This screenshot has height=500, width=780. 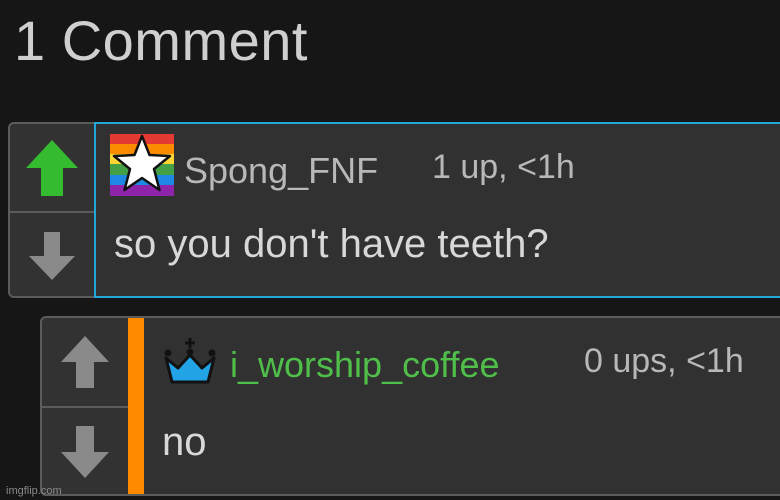 What do you see at coordinates (136, 406) in the screenshot?
I see `reply-accent-bar` at bounding box center [136, 406].